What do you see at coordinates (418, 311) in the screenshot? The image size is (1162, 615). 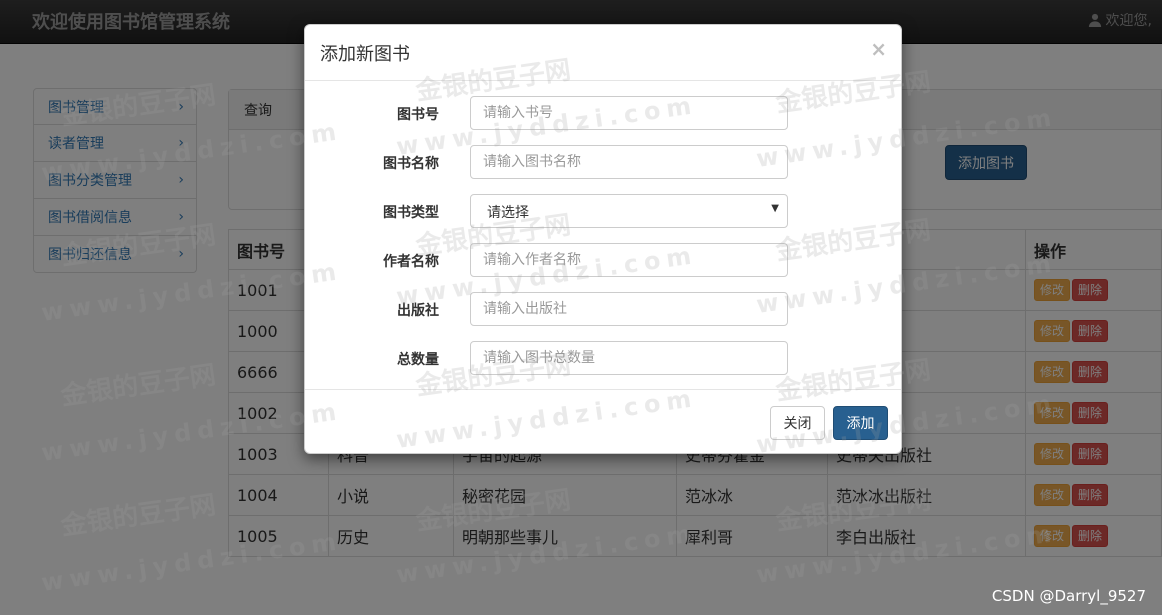 I see `publisher-label: 出版社` at bounding box center [418, 311].